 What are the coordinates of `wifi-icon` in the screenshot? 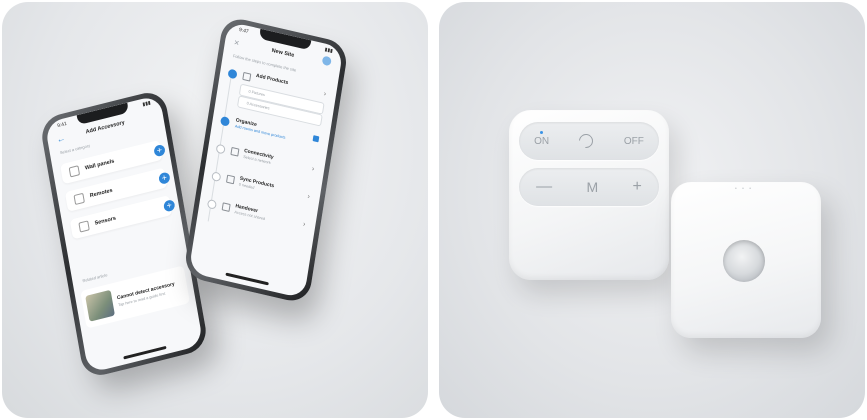 It's located at (235, 151).